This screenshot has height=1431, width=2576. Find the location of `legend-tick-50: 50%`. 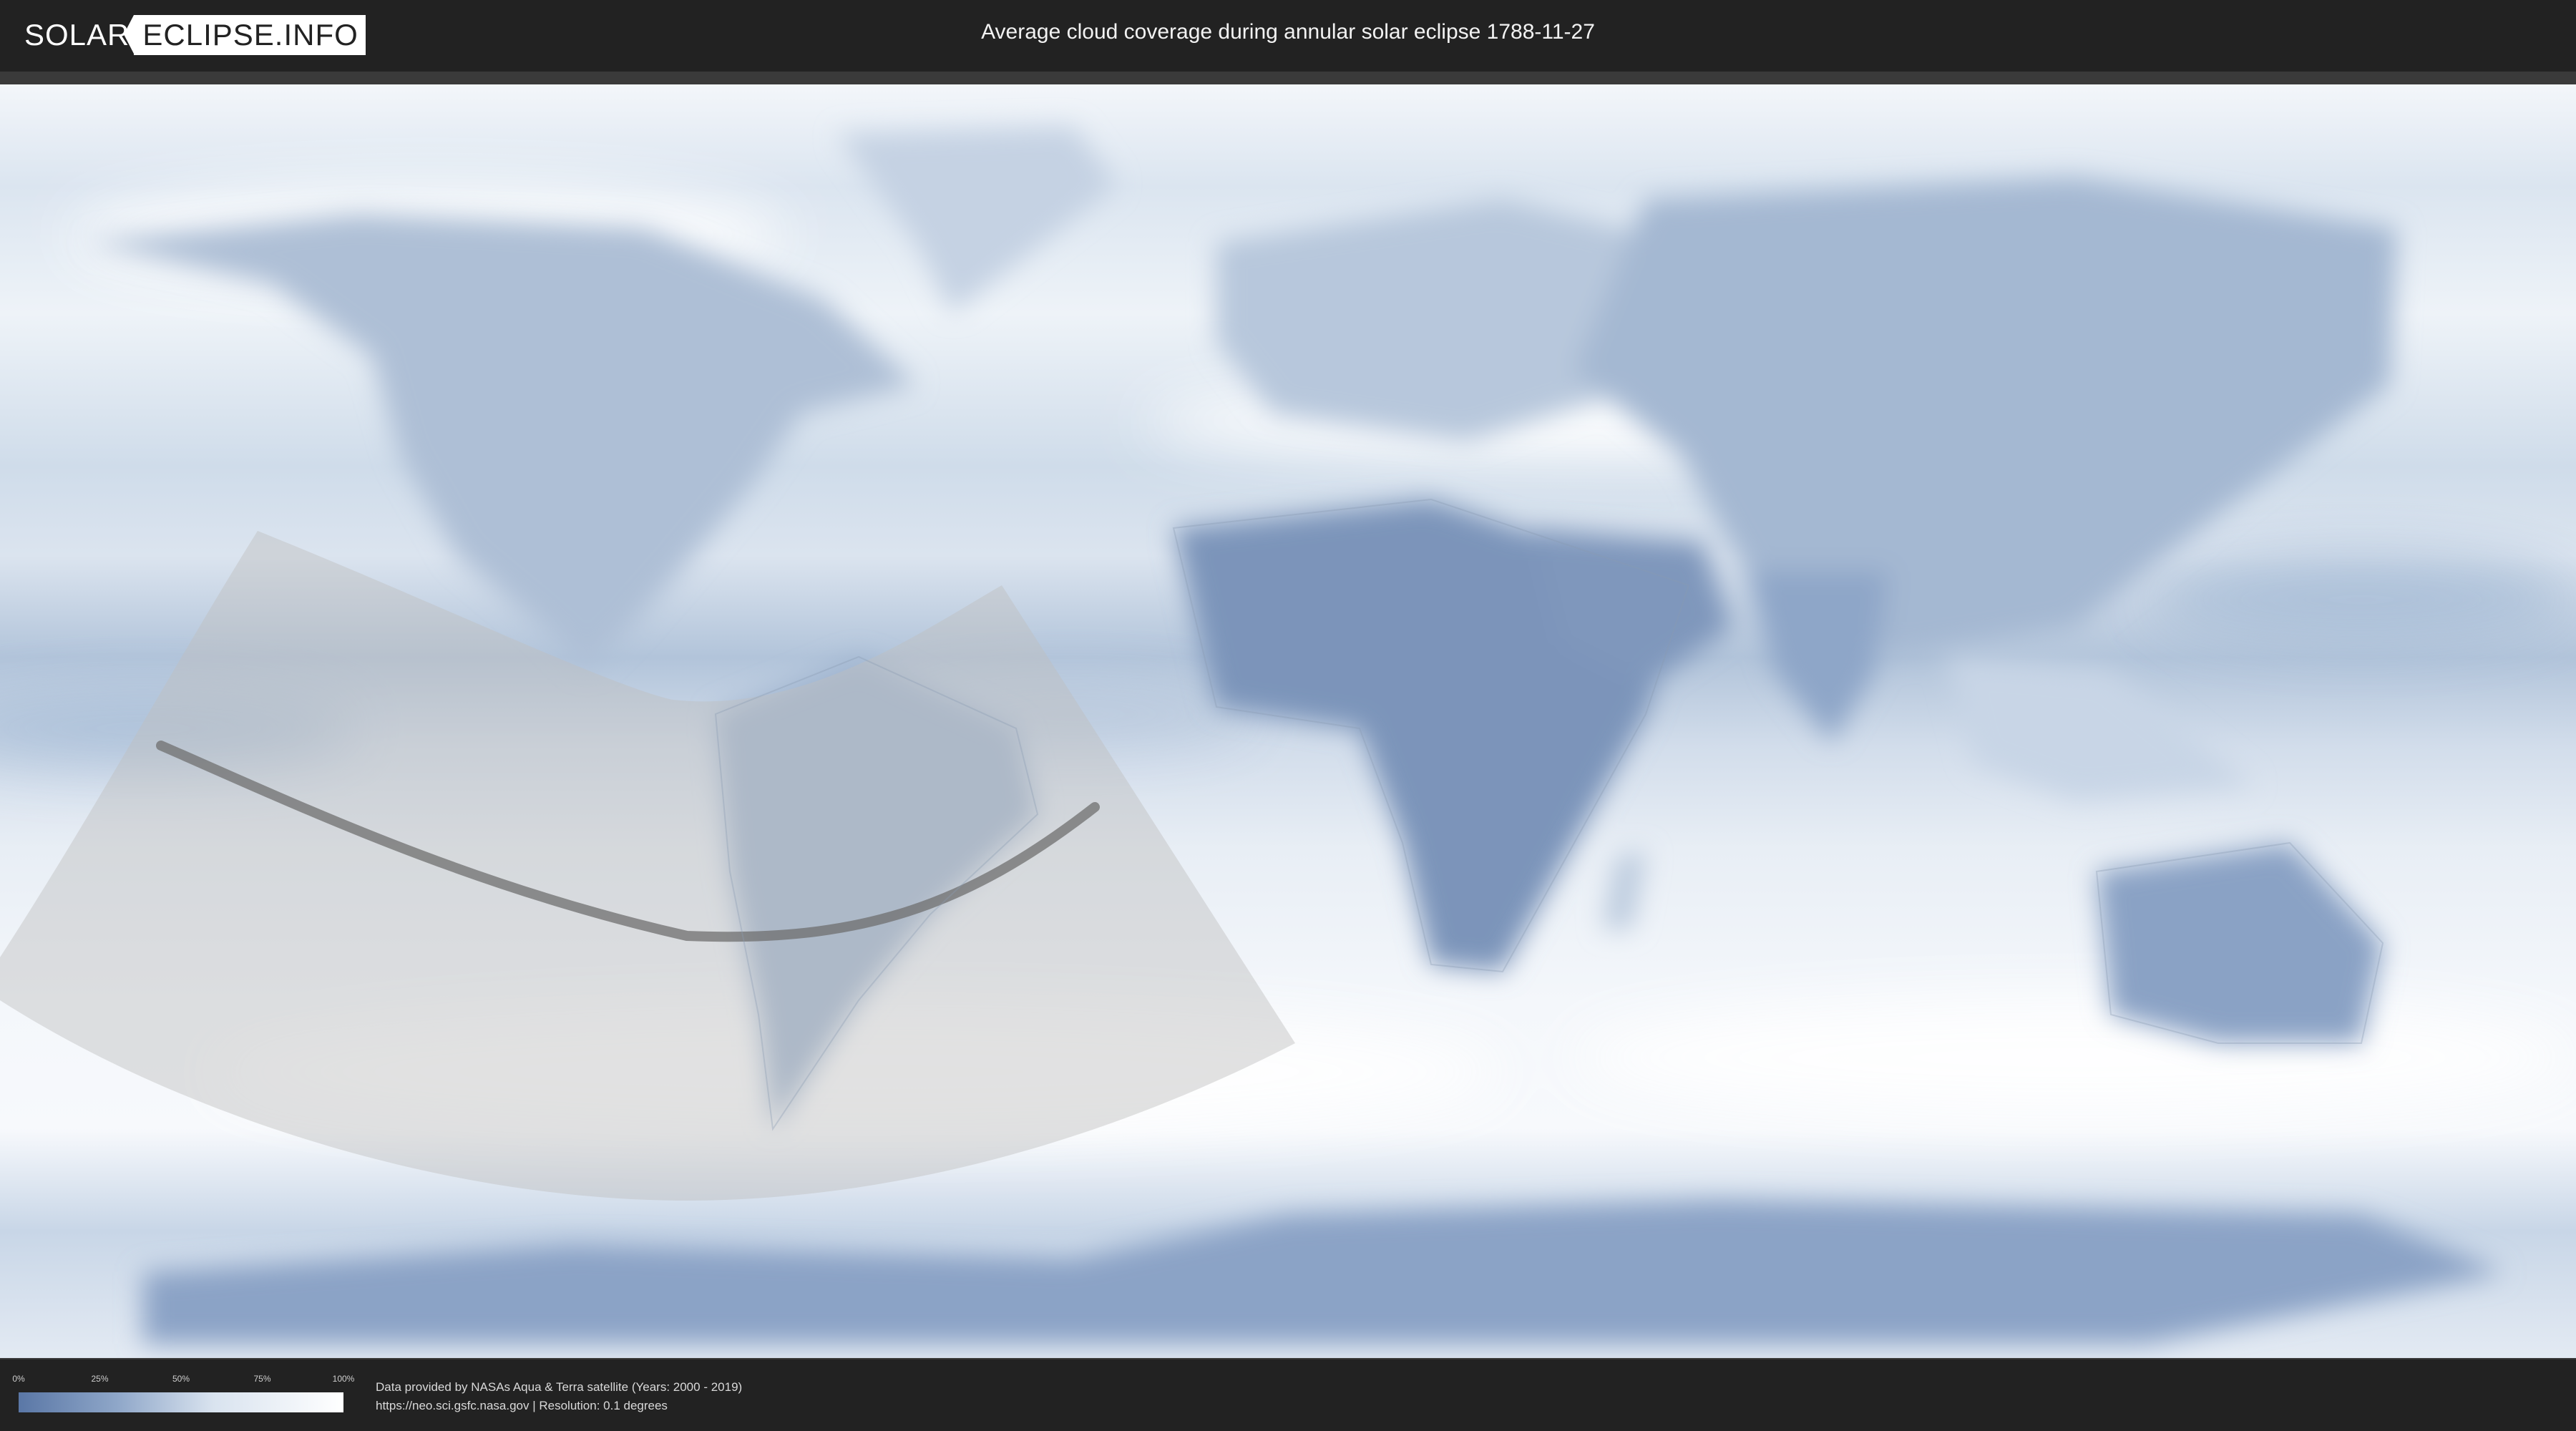

legend-tick-50: 50% is located at coordinates (181, 1379).